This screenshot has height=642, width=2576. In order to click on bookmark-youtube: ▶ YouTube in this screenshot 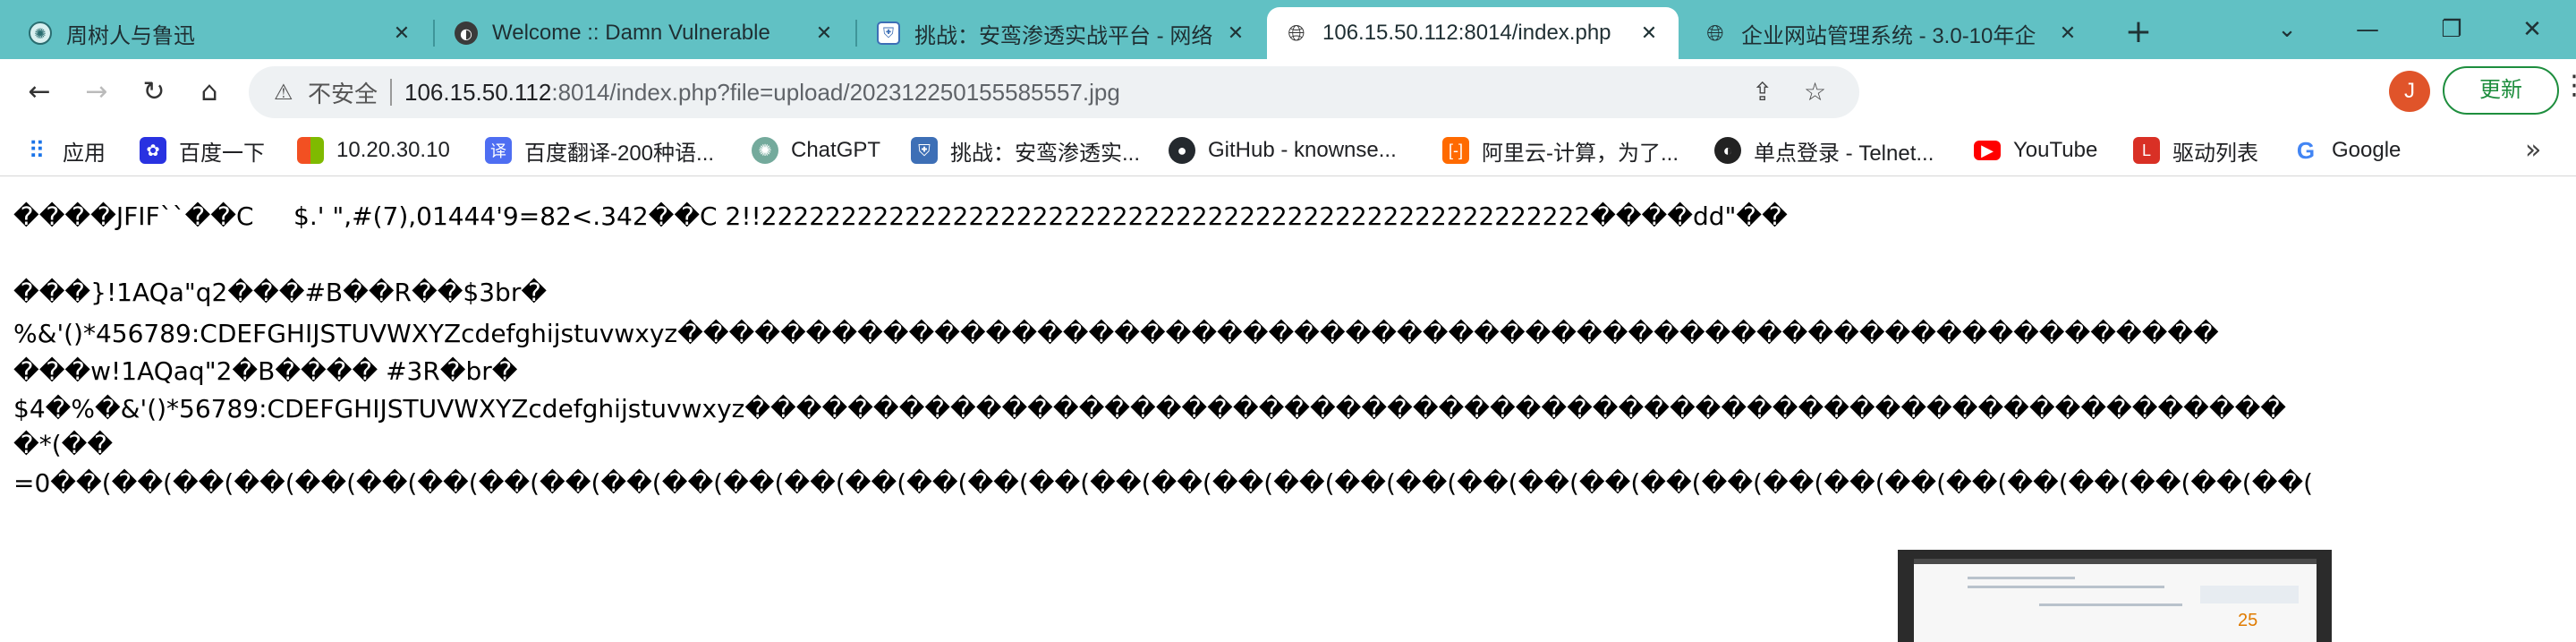, I will do `click(2036, 151)`.